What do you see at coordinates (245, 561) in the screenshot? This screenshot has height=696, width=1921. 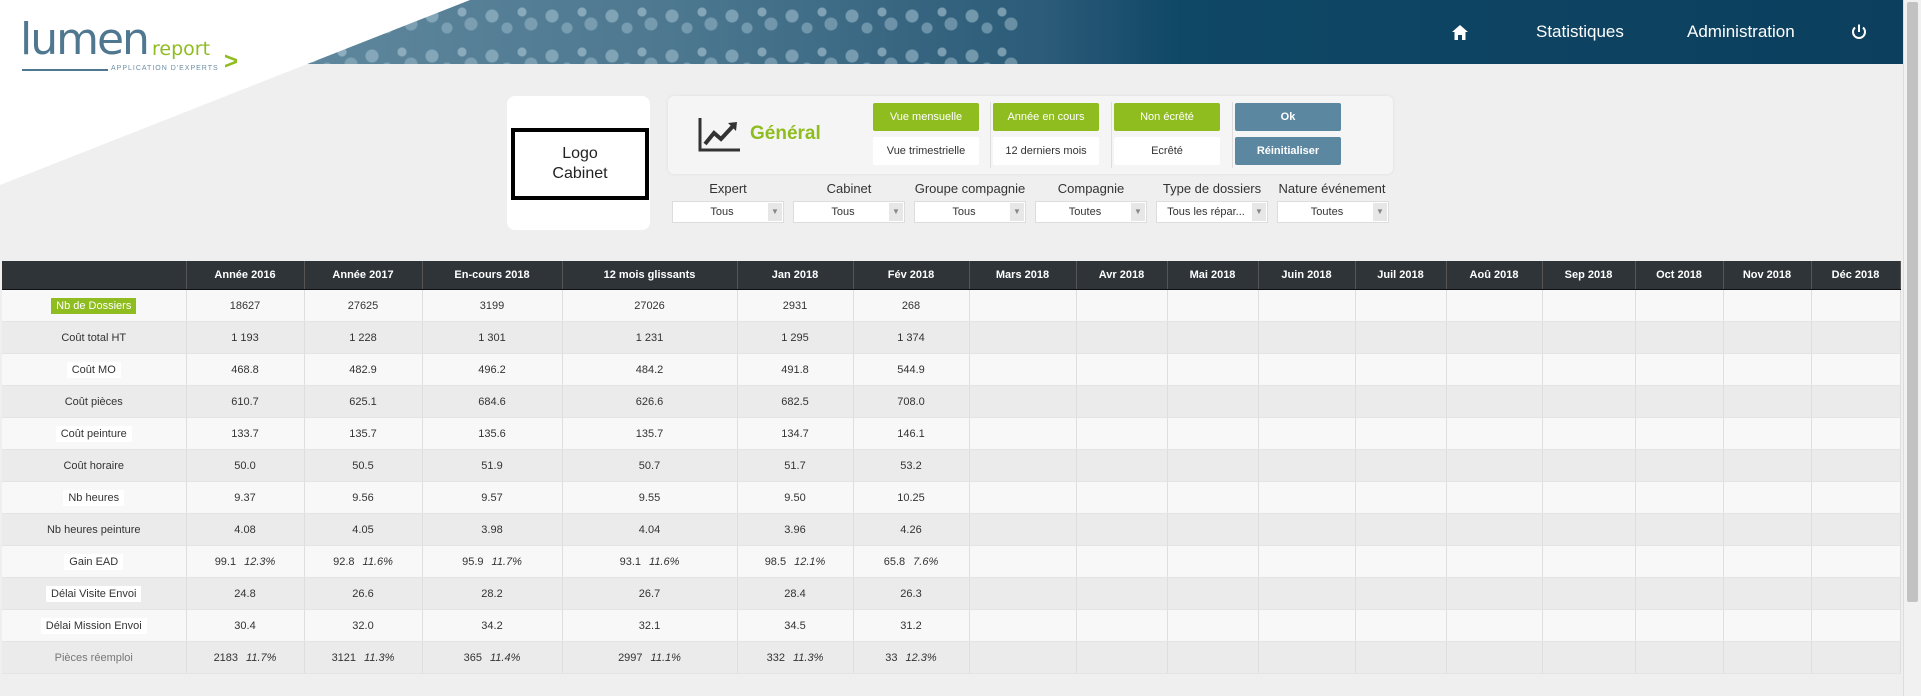 I see `table-cell: 99.1 12.3%` at bounding box center [245, 561].